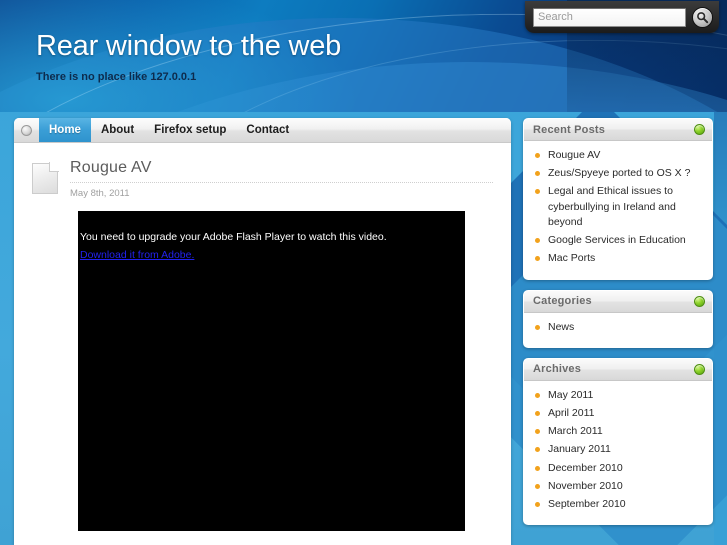 The height and width of the screenshot is (545, 727). What do you see at coordinates (618, 369) in the screenshot?
I see `widget-archives-header: Archives` at bounding box center [618, 369].